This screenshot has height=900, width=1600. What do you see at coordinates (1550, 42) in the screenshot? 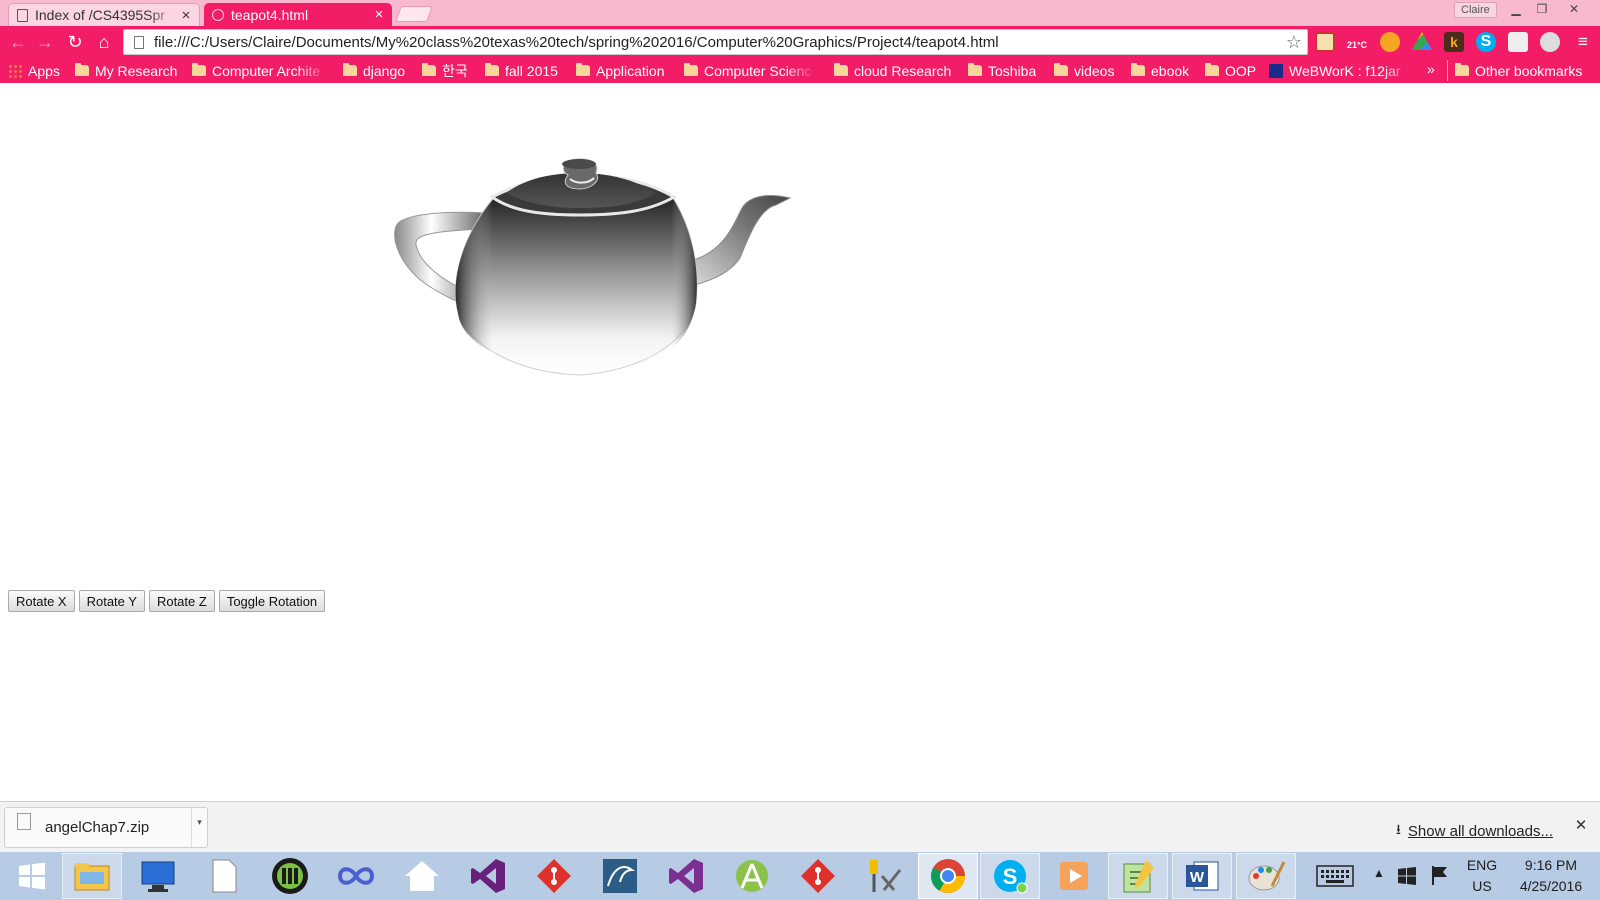
I see `extension-gray2-icon` at bounding box center [1550, 42].